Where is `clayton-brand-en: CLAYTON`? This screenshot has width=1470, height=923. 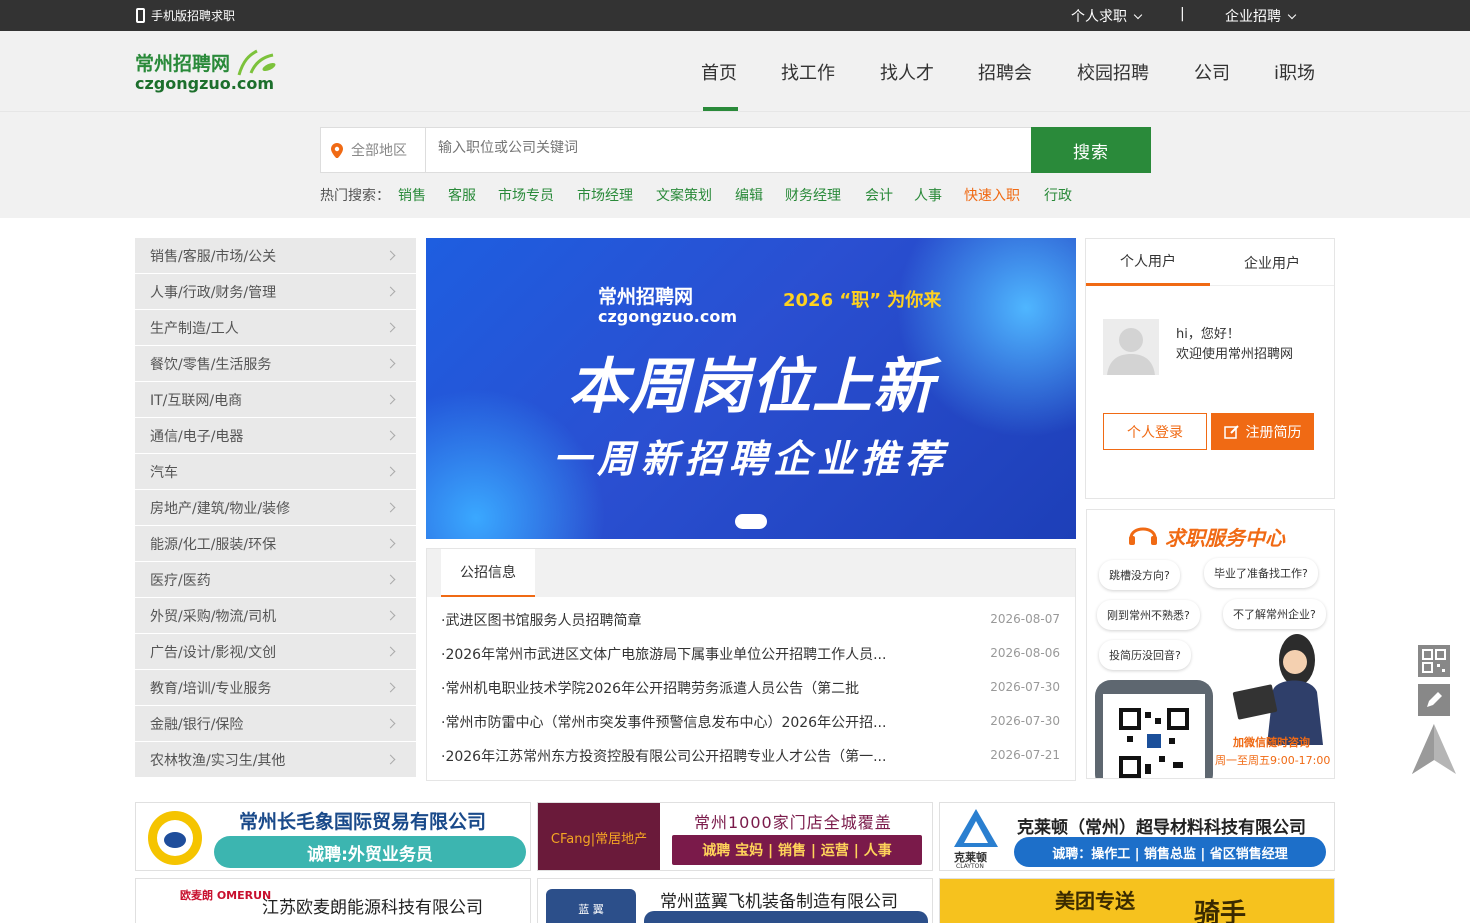 clayton-brand-en: CLAYTON is located at coordinates (970, 866).